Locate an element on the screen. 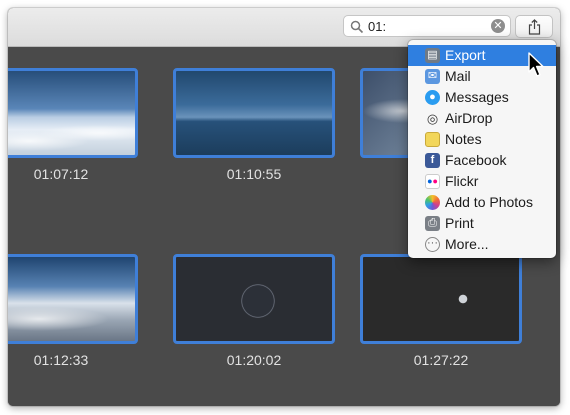  menu-item-label: Facebook is located at coordinates (476, 160).